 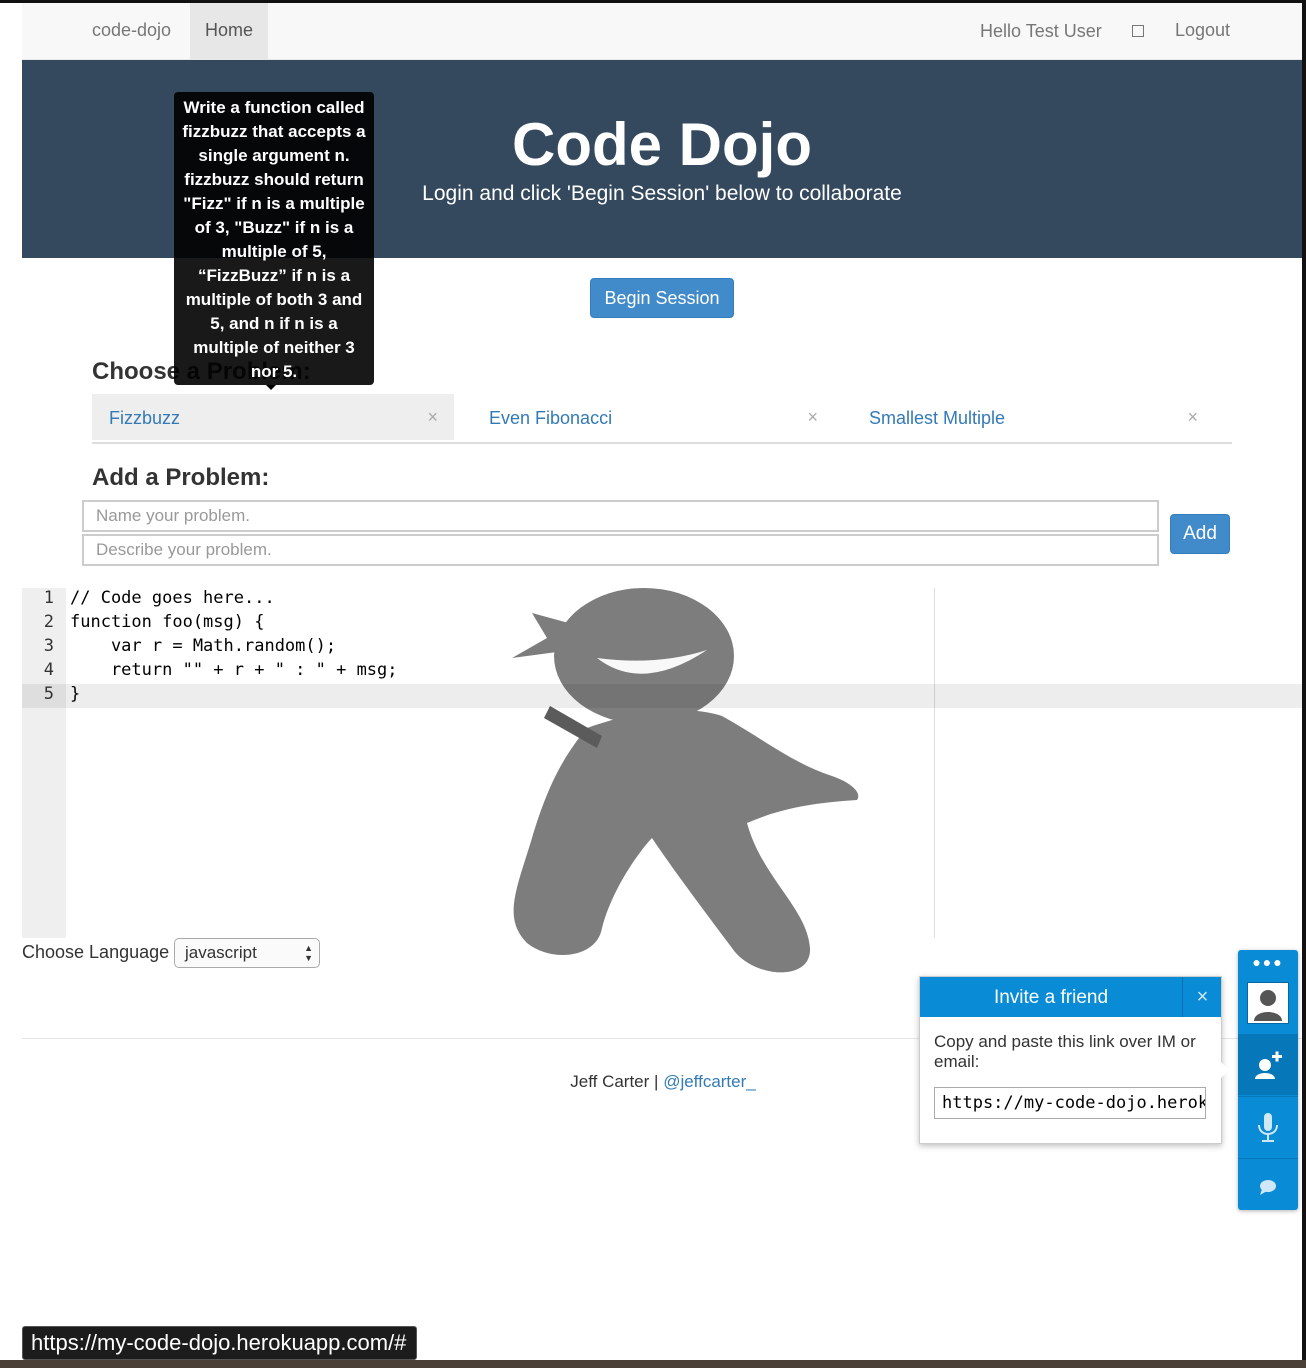 I want to click on add-user-button, so click(x=1268, y=1064).